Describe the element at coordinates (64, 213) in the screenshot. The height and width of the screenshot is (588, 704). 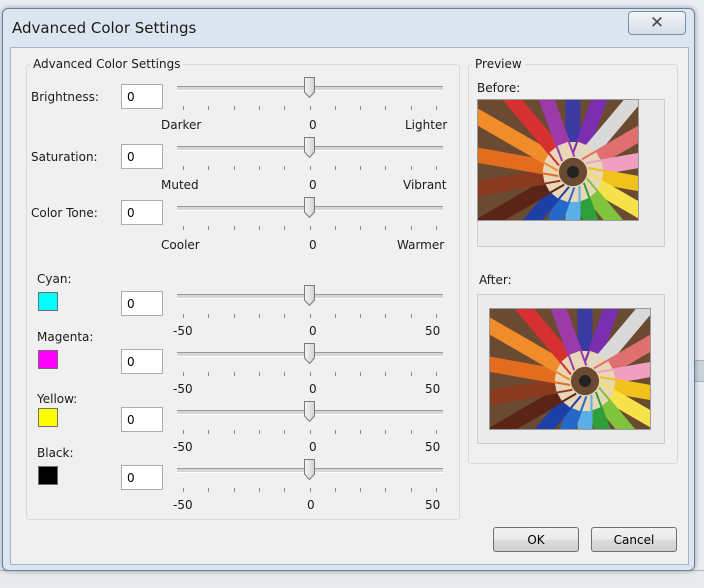
I see `color-tone-label: Color Tone:` at that location.